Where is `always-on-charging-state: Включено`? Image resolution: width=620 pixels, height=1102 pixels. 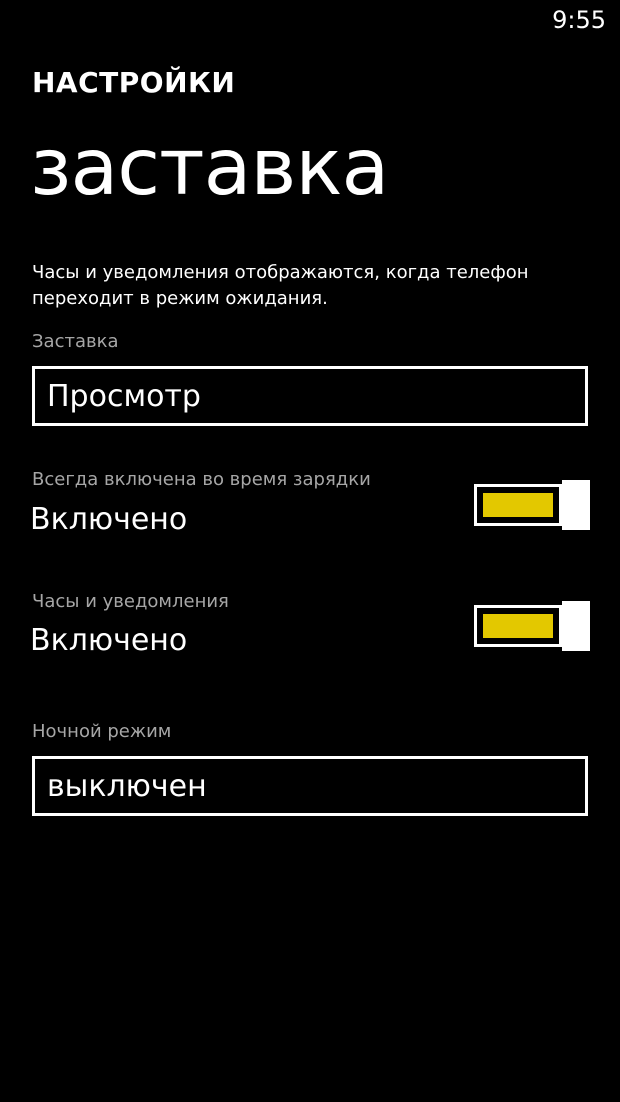 always-on-charging-state: Включено is located at coordinates (109, 519).